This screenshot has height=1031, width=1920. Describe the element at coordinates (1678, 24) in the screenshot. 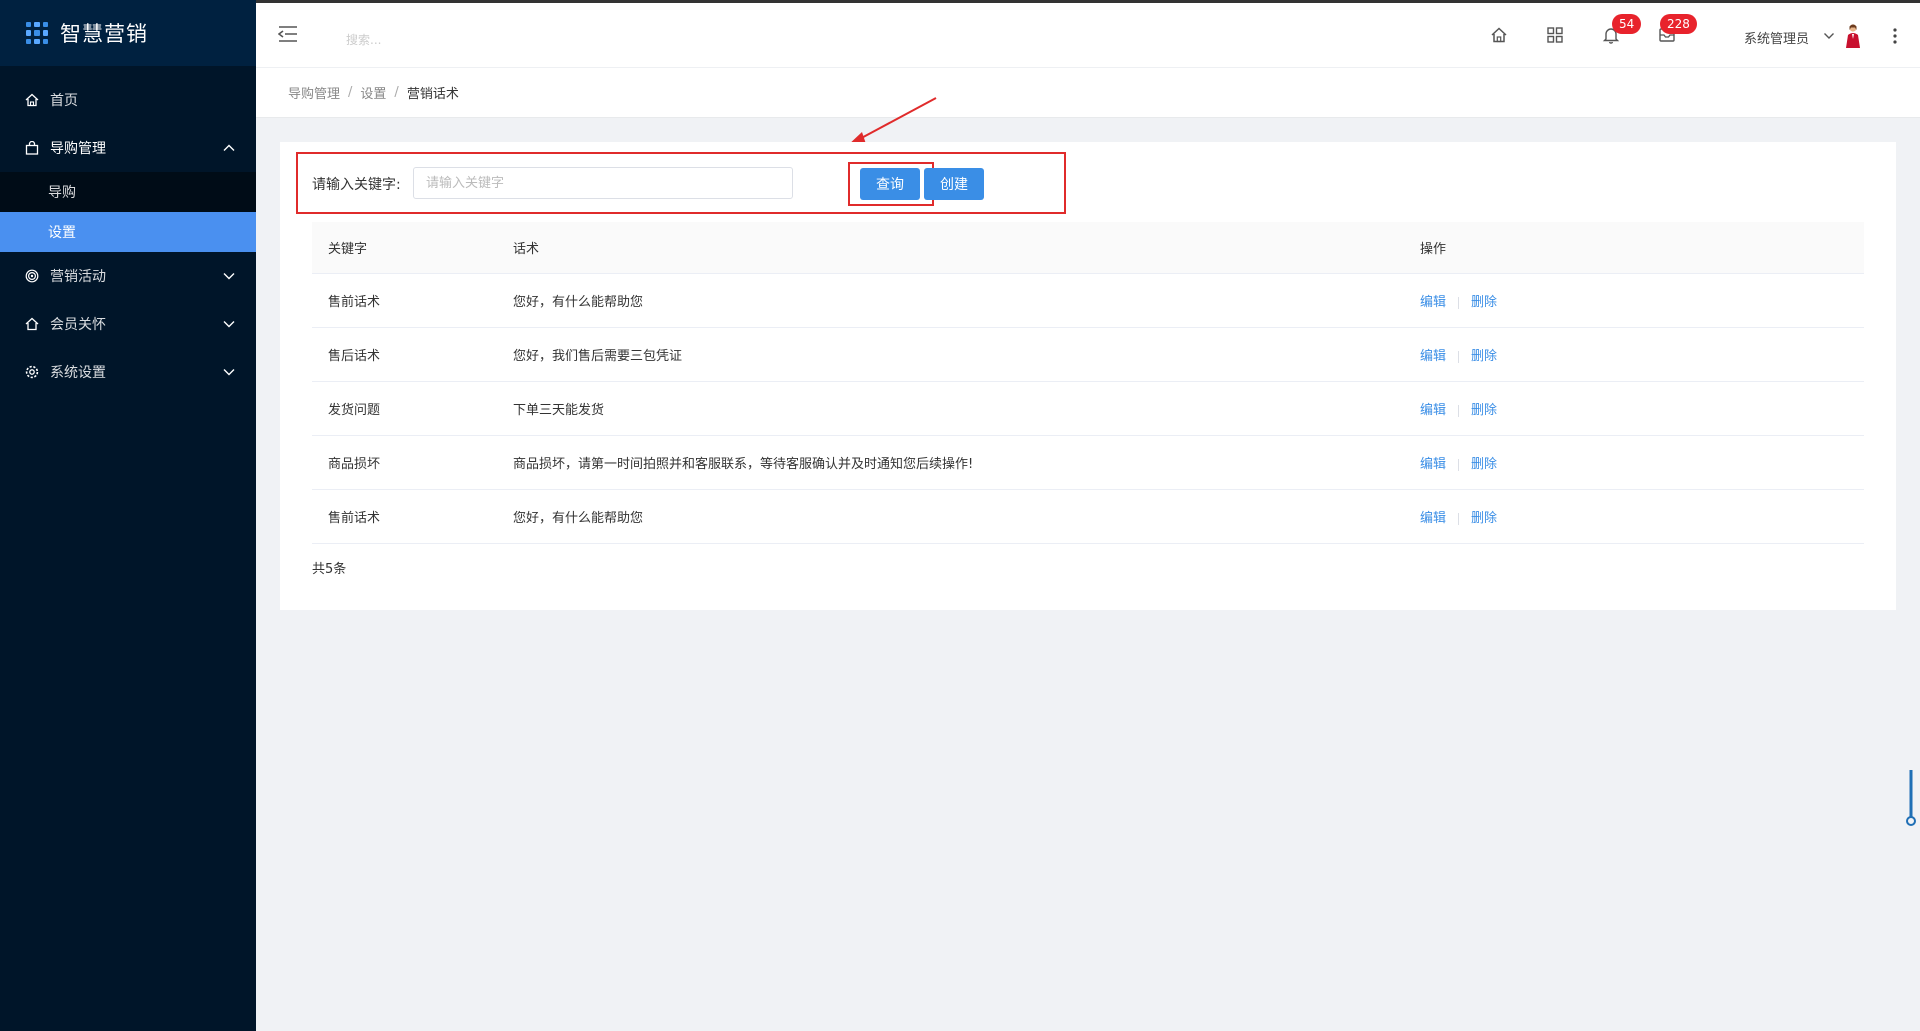

I see `message-badge: 228` at that location.